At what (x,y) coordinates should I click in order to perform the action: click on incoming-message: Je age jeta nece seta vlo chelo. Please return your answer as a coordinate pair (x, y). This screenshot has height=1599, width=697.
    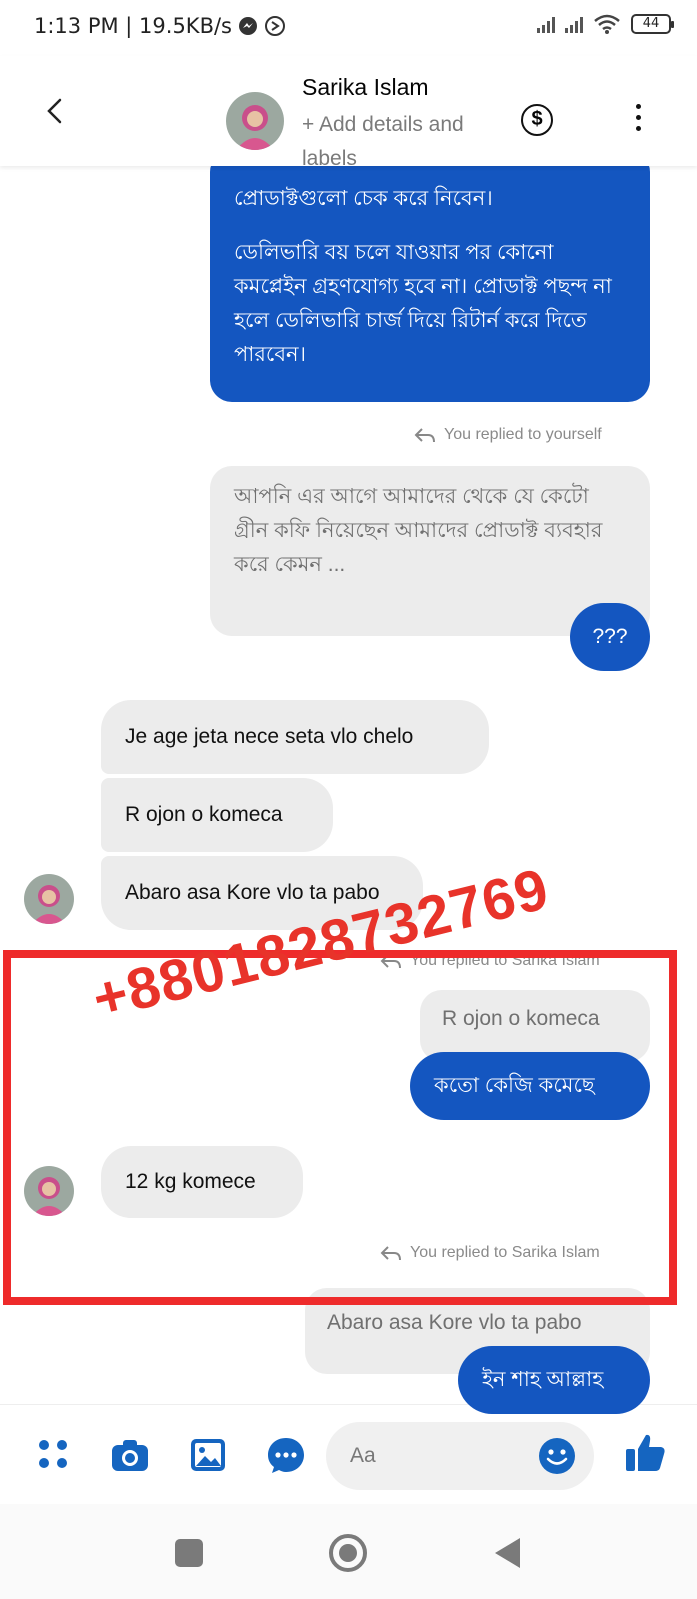
    Looking at the image, I should click on (295, 737).